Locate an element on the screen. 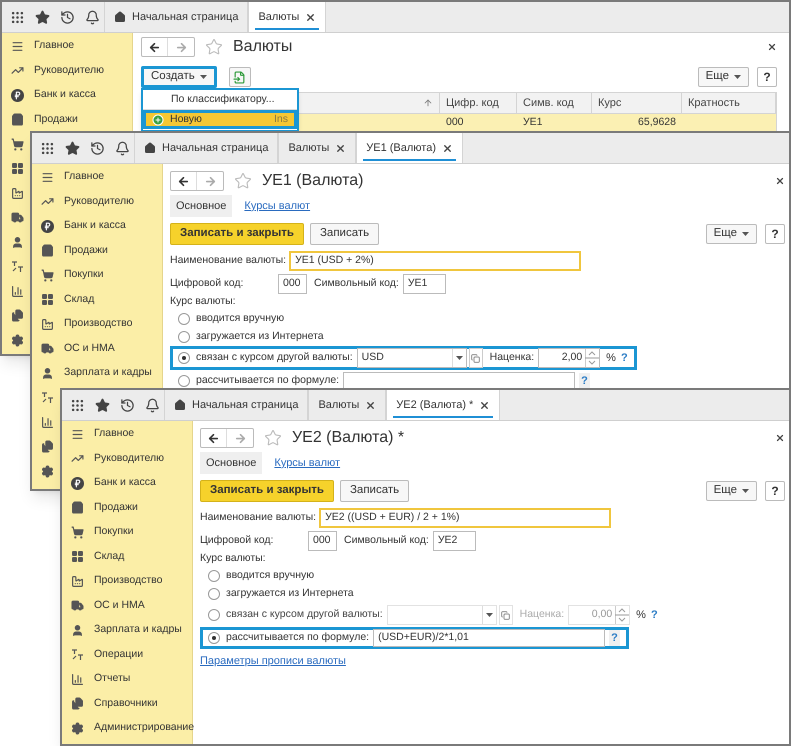  sidebar-item: ОС и НМА is located at coordinates (89, 348).